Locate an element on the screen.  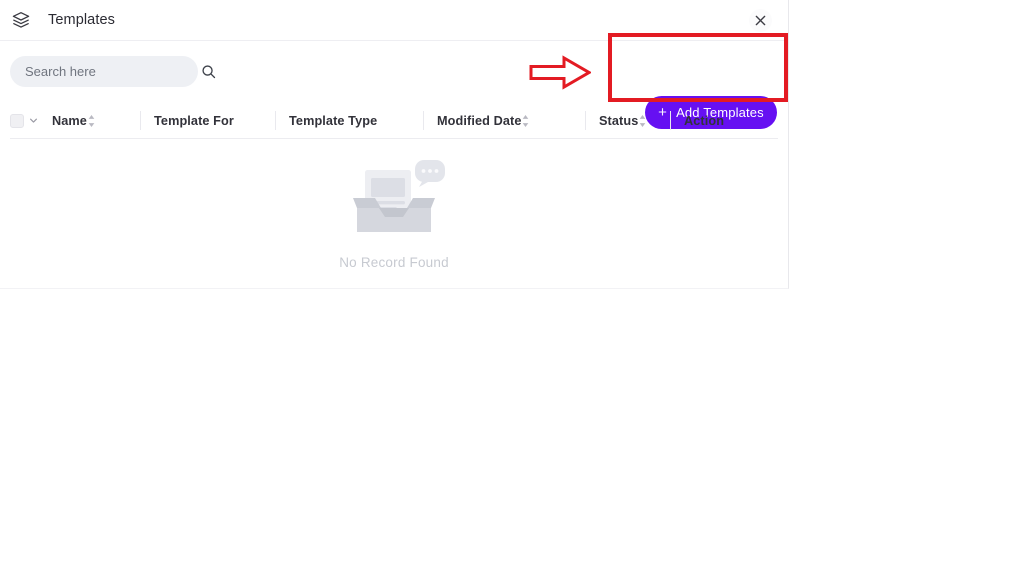
column-header-modified-date: Modified Date is located at coordinates (504, 120).